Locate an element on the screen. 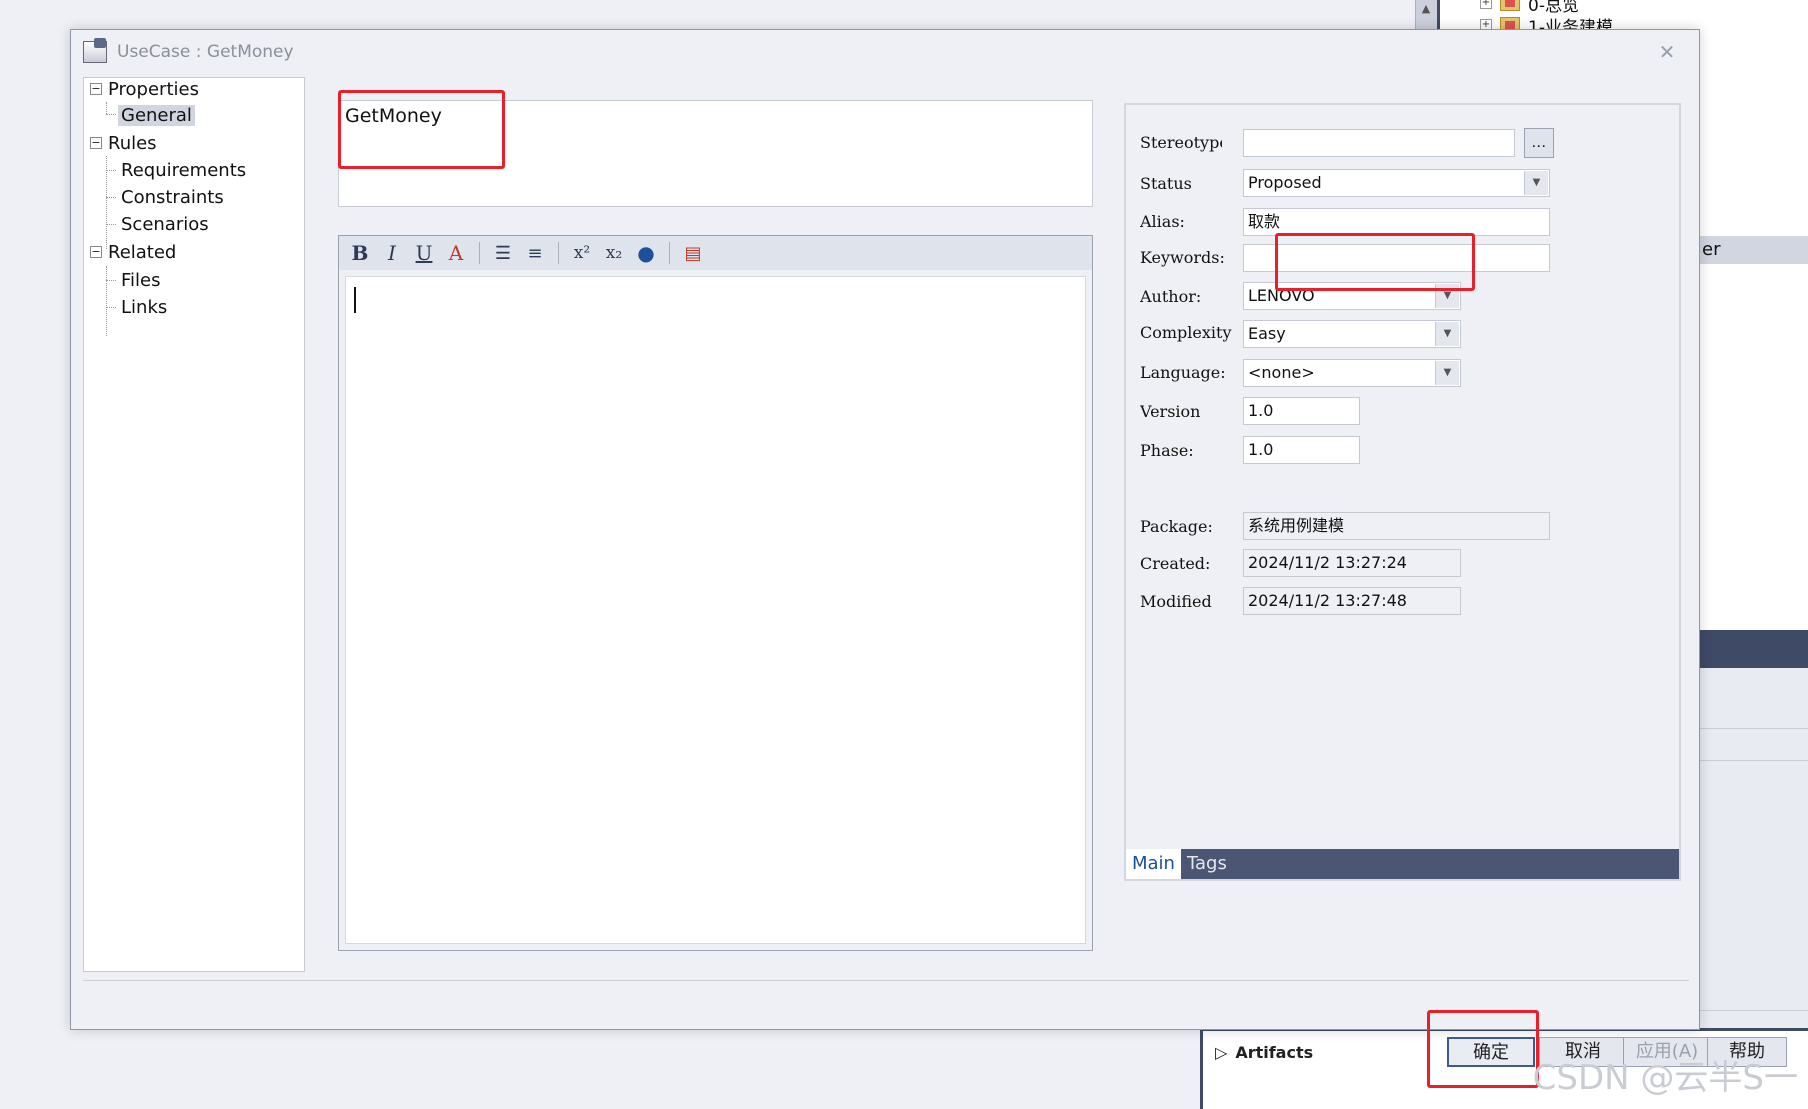  status-value: Proposed is located at coordinates (1285, 182).